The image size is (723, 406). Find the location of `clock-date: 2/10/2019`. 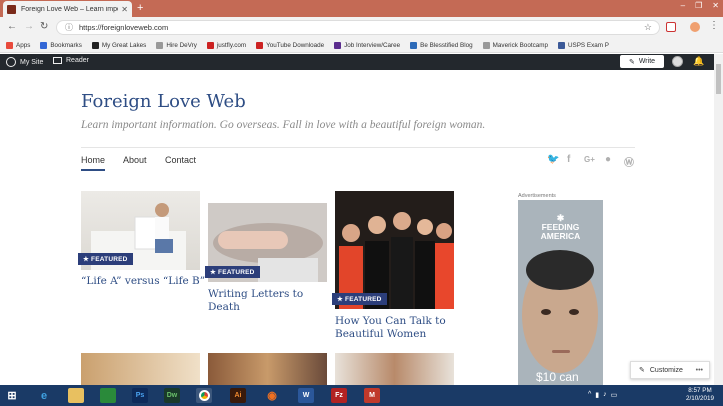

clock-date: 2/10/2019 is located at coordinates (699, 398).